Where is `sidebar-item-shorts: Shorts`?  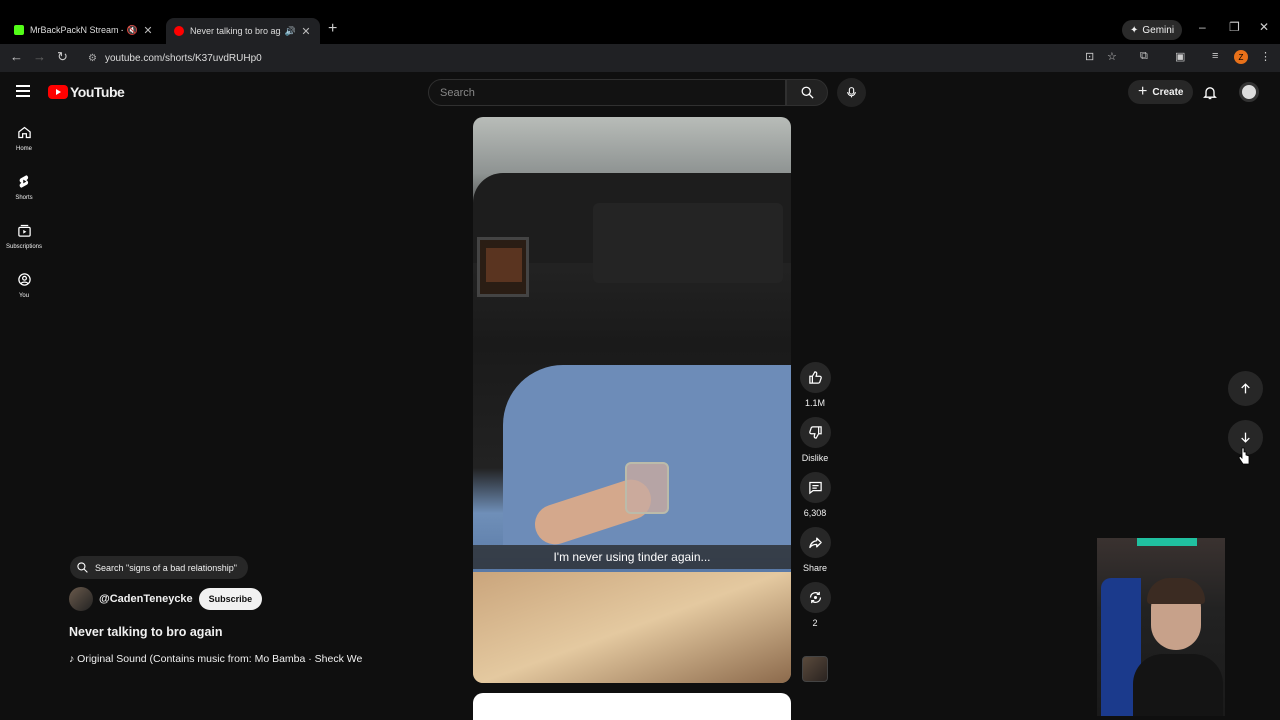
sidebar-item-shorts: Shorts is located at coordinates (24, 193).